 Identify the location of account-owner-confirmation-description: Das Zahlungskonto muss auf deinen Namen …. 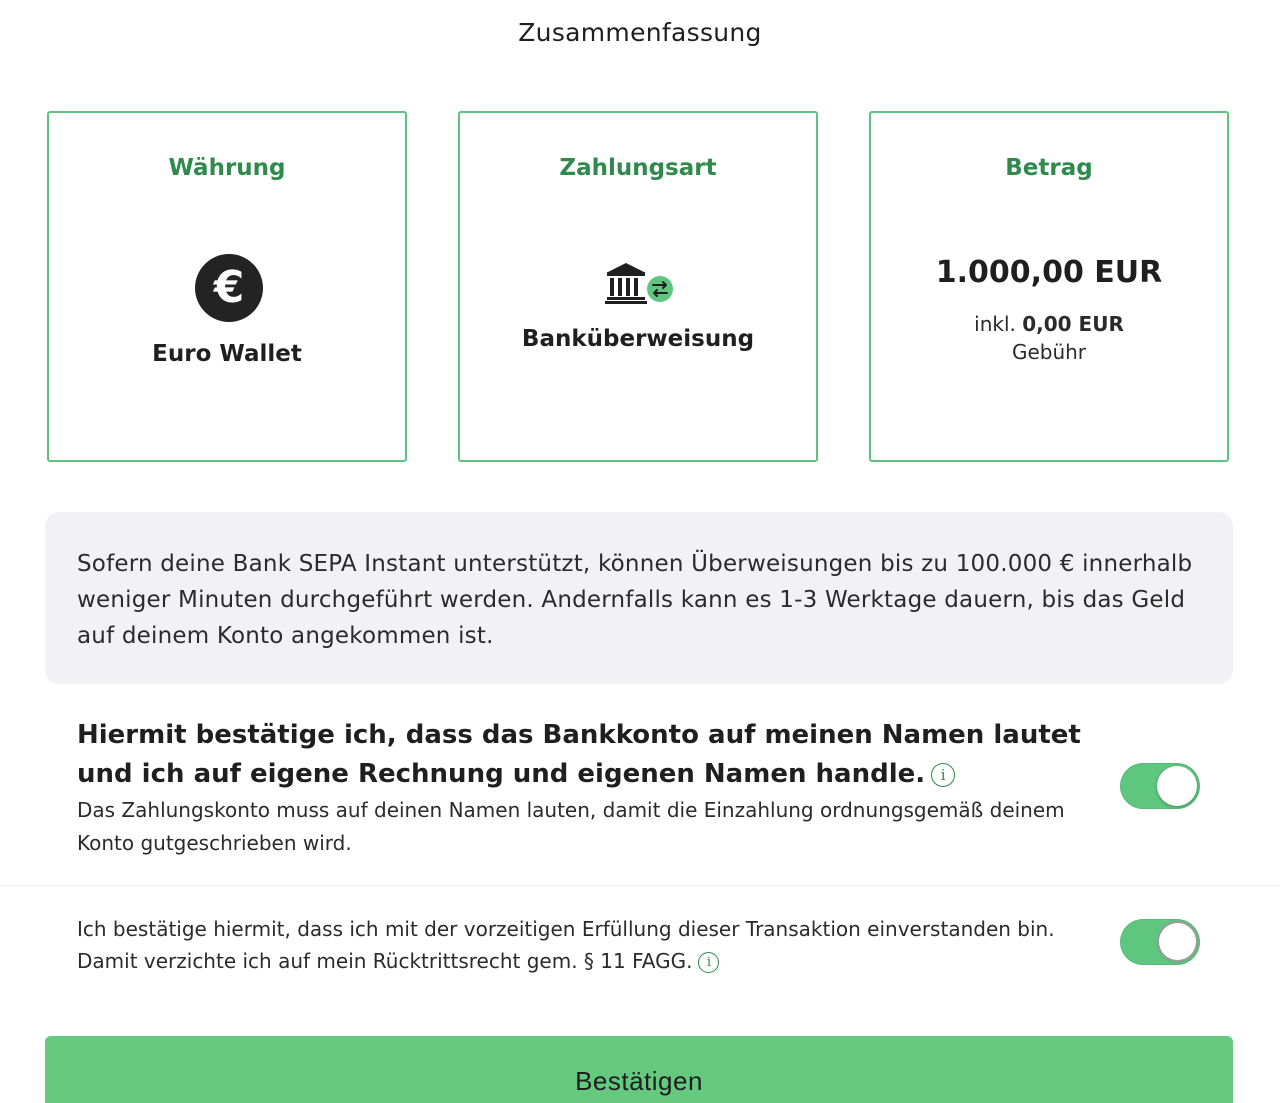
(571, 826).